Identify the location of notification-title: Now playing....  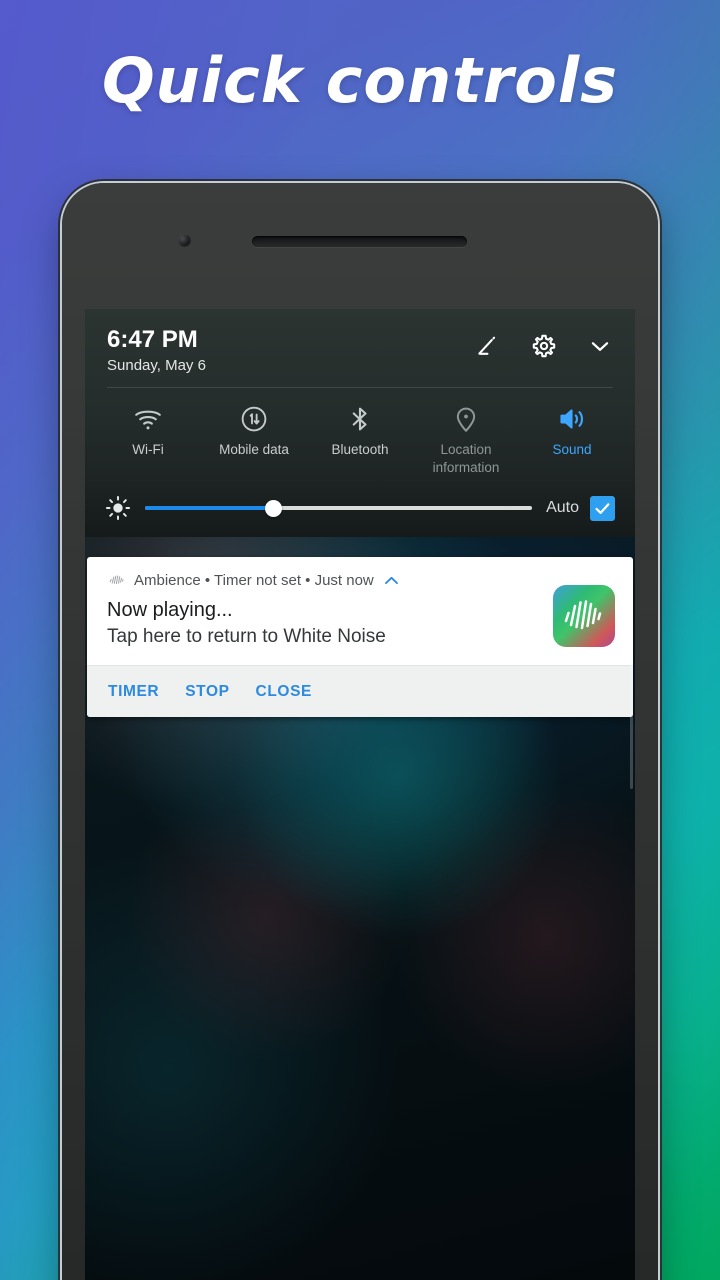
(170, 610).